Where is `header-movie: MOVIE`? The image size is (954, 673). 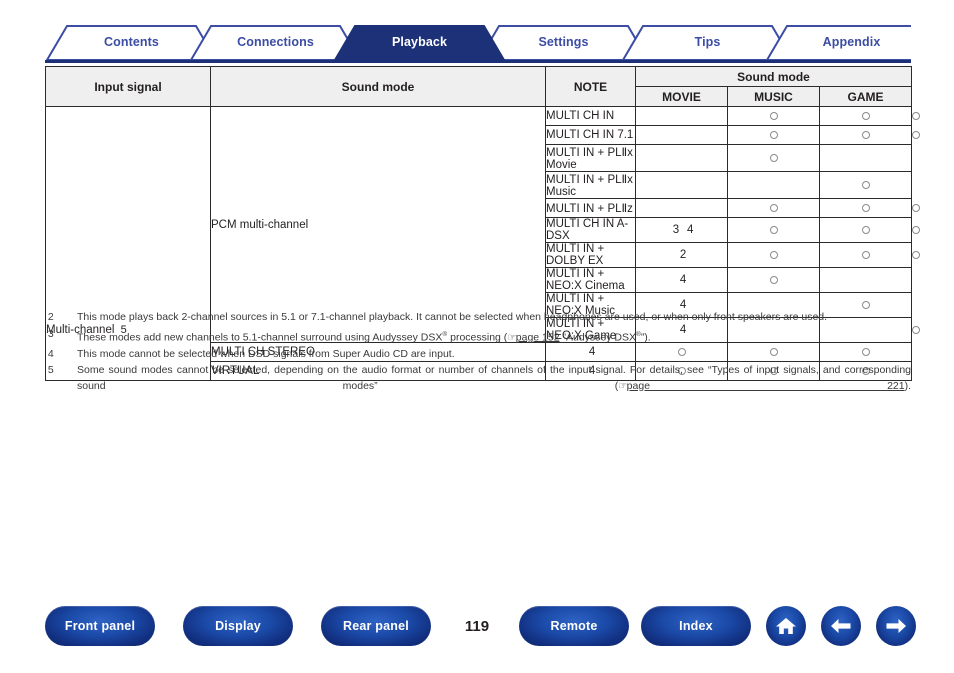
header-movie: MOVIE is located at coordinates (681, 96).